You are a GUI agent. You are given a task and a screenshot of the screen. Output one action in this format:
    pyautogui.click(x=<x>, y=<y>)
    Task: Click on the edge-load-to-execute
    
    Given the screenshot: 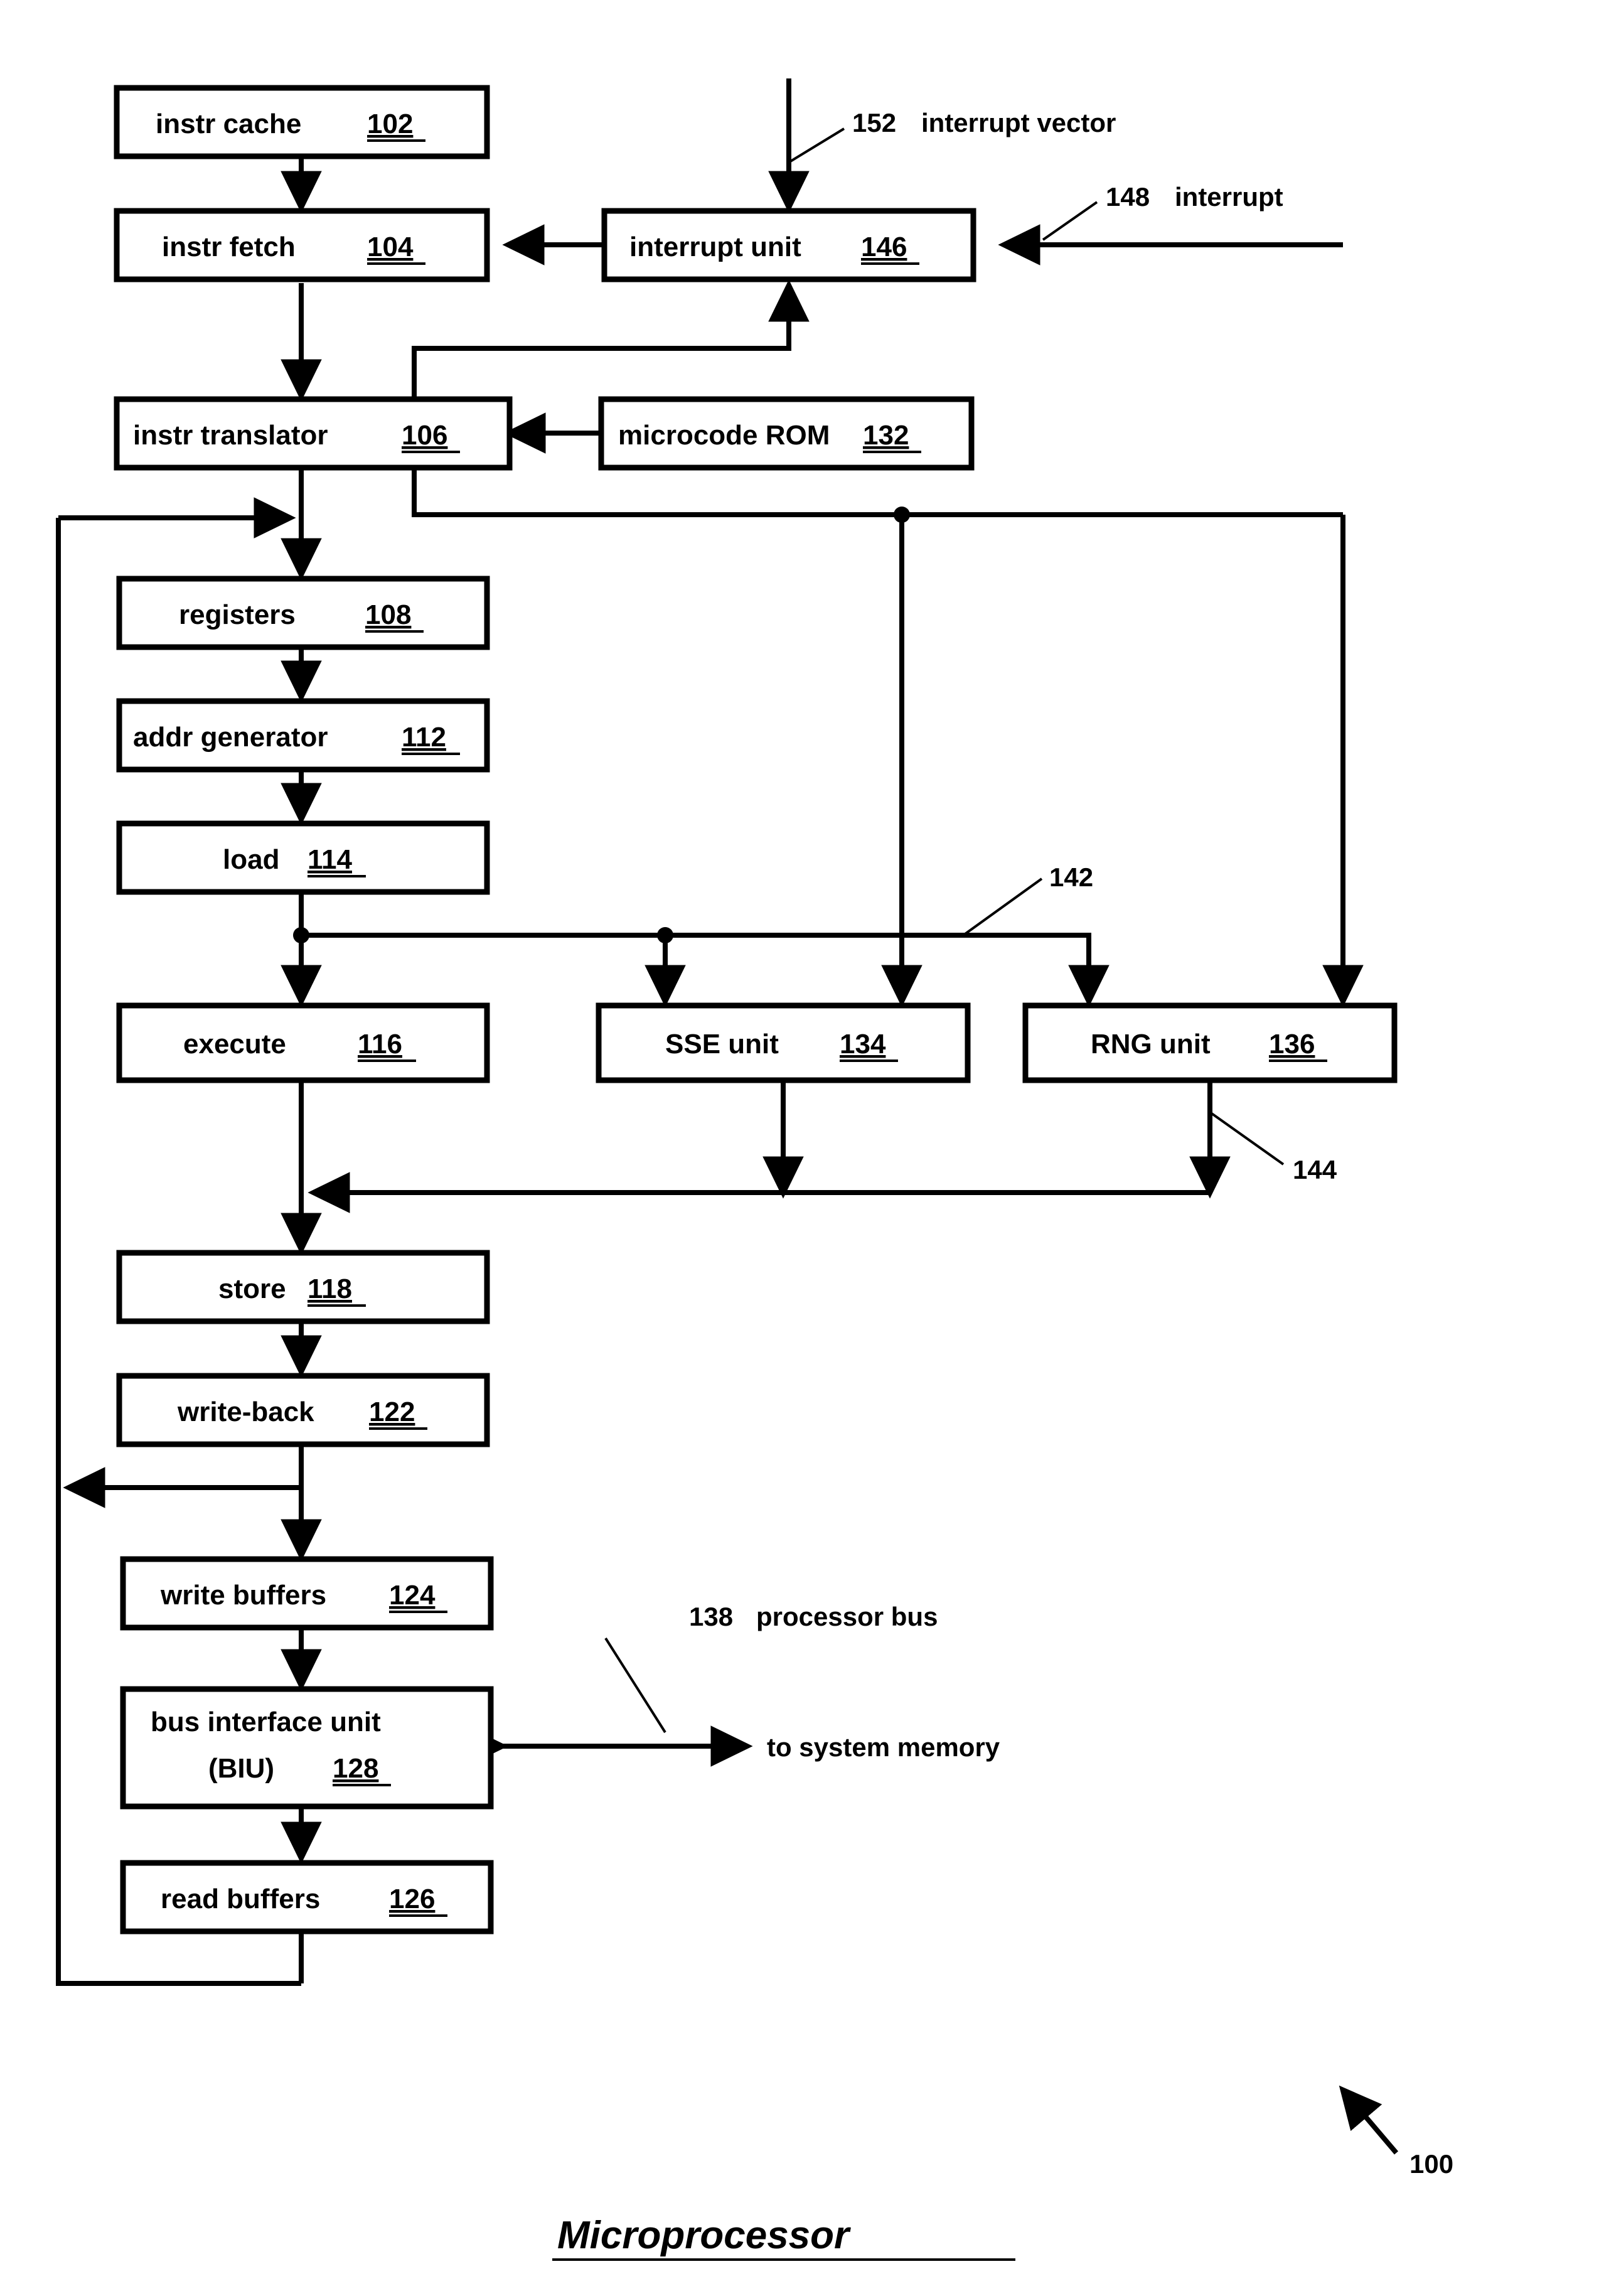 What is the action you would take?
    pyautogui.click(x=695, y=949)
    